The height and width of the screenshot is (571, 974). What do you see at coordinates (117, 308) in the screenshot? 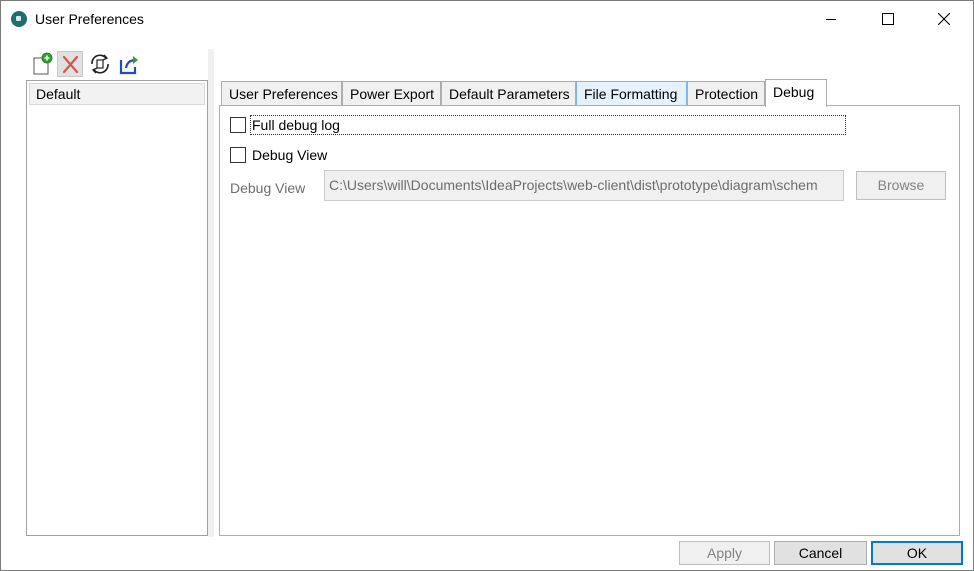
I see `preferences-list: Default` at bounding box center [117, 308].